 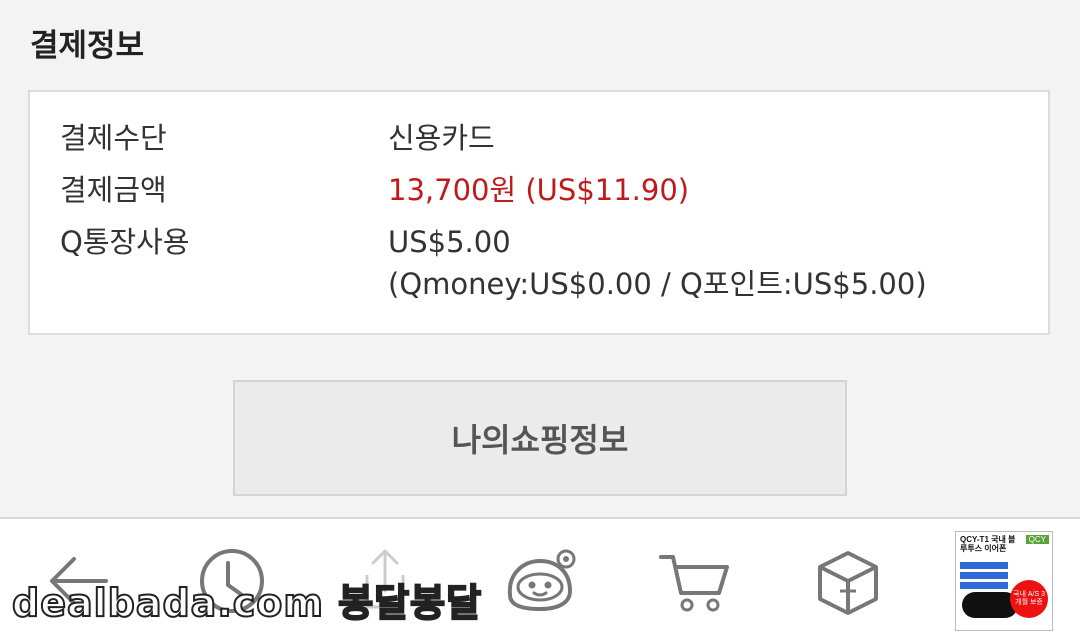 I want to click on thumbnail-brand-badge: QCY, so click(x=1037, y=539).